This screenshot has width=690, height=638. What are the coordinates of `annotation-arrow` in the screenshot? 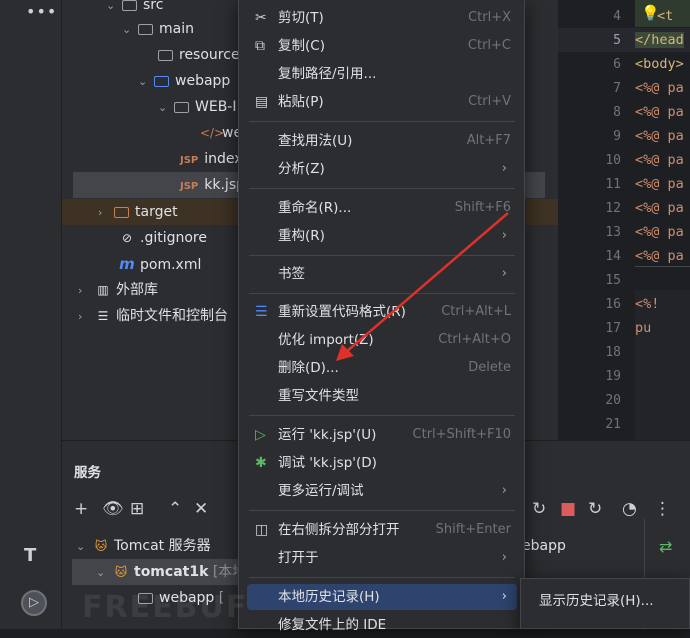 It's located at (422, 286).